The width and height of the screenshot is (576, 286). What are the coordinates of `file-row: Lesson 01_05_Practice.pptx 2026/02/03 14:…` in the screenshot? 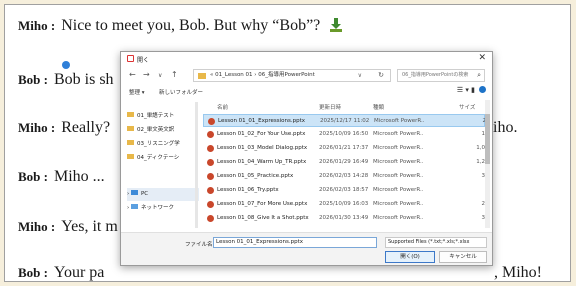 It's located at (344, 176).